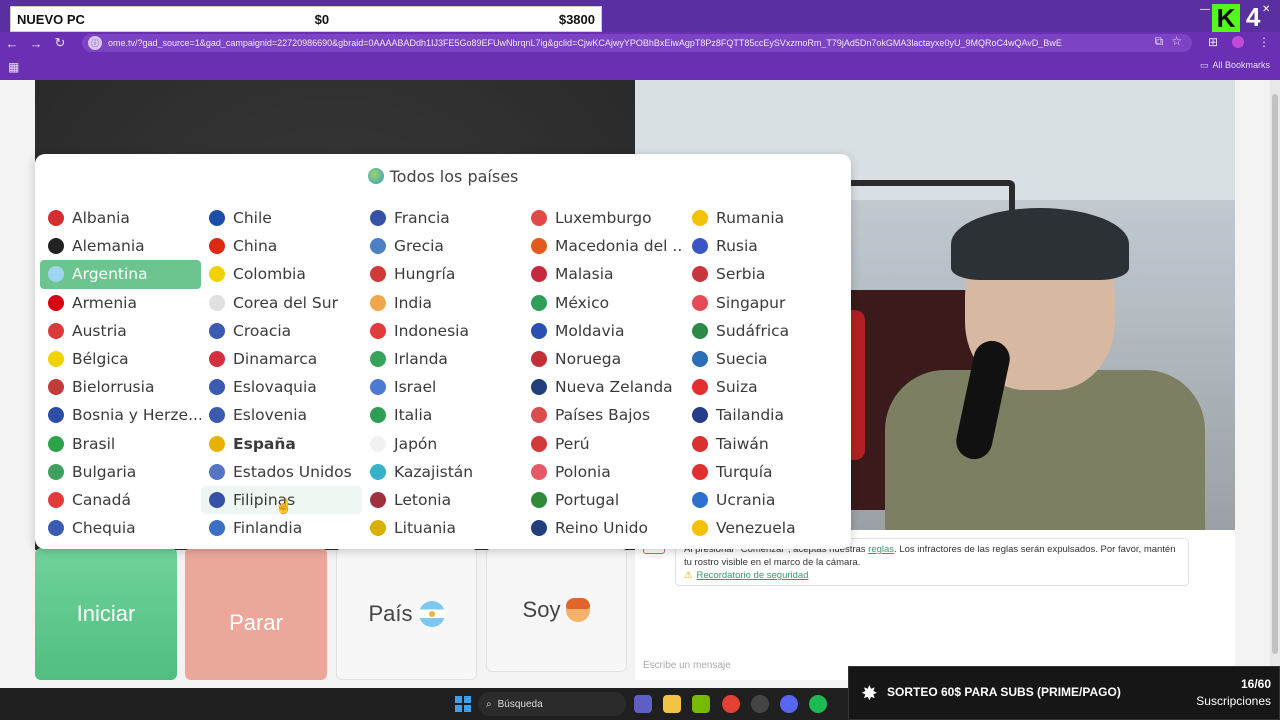 This screenshot has width=1280, height=720. What do you see at coordinates (406, 614) in the screenshot?
I see `country-button: País` at bounding box center [406, 614].